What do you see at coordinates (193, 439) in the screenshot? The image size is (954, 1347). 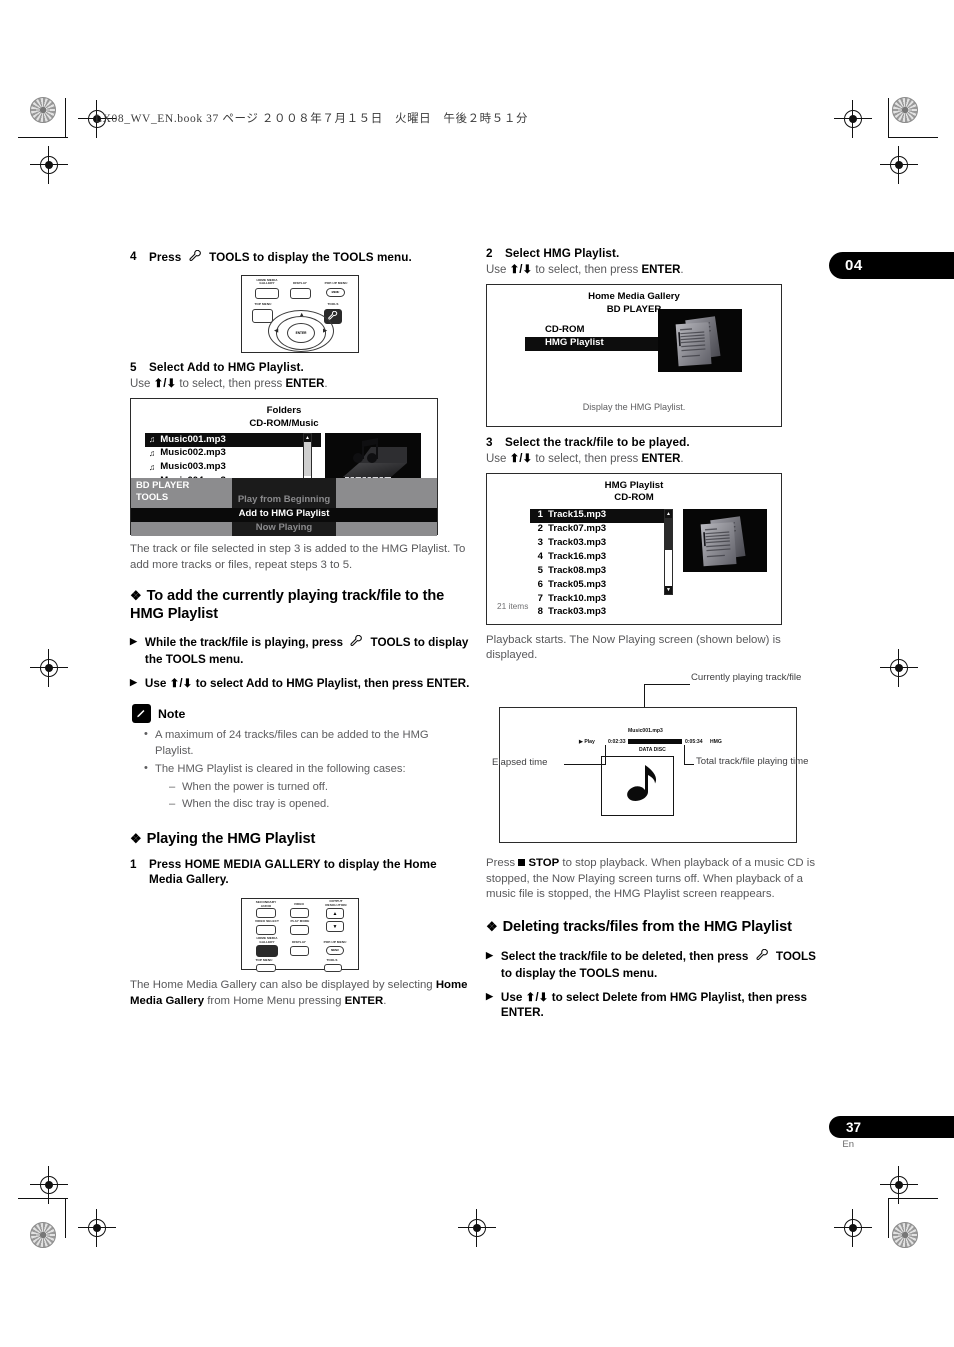 I see `list-item-label: Music001.mp3` at bounding box center [193, 439].